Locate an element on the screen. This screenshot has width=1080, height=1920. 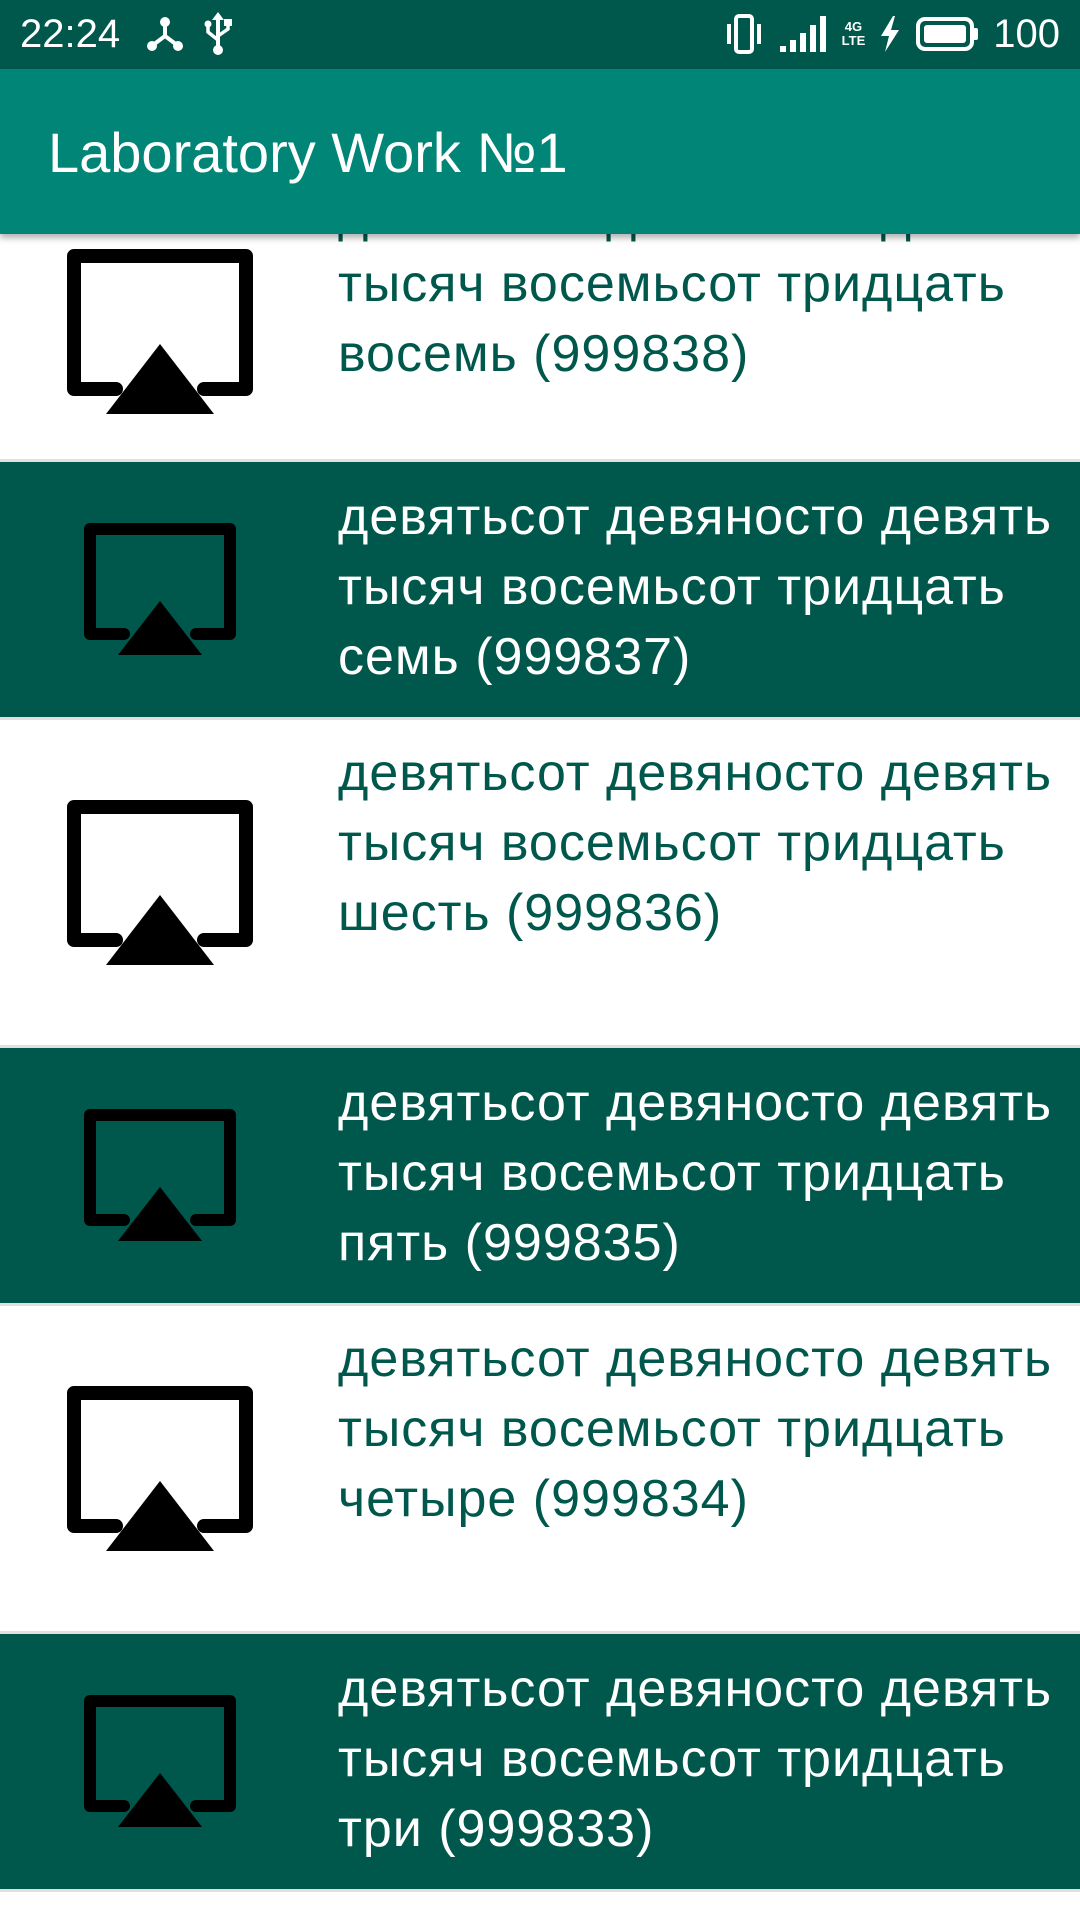
status-bar: 22:24 4G LTE 100 is located at coordinates (540, 34).